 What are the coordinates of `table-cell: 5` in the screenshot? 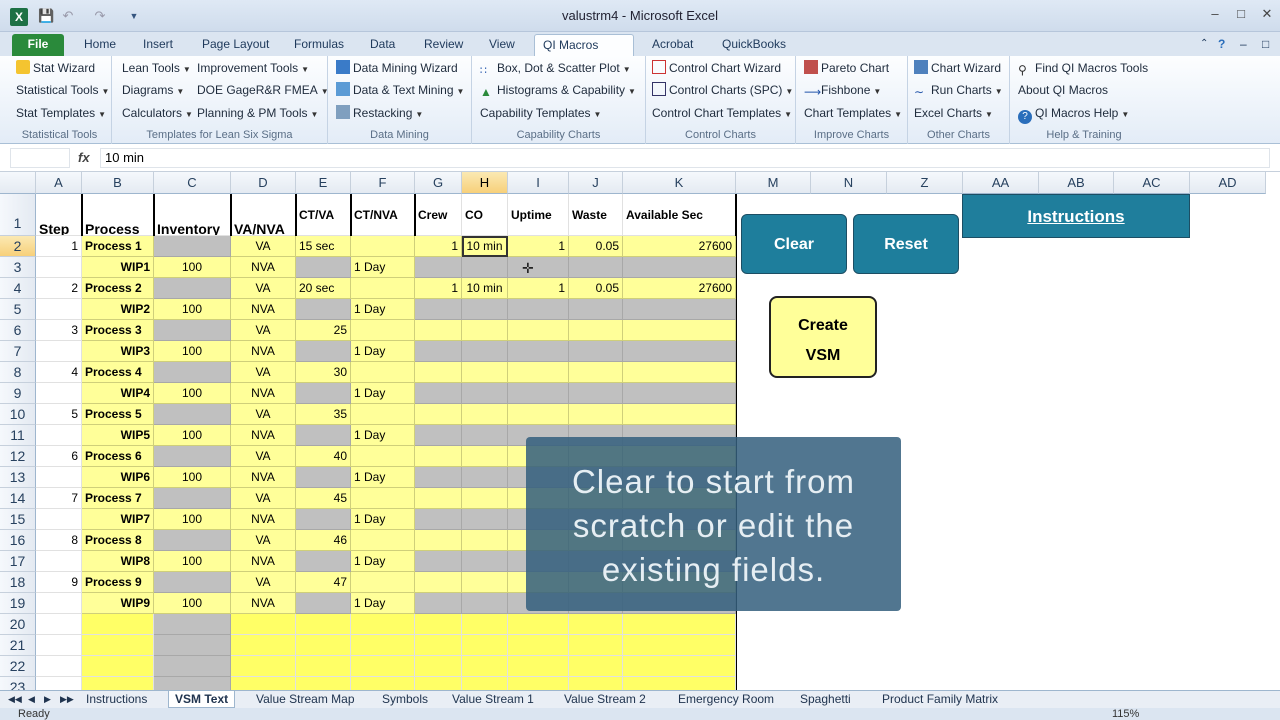 It's located at (59, 414).